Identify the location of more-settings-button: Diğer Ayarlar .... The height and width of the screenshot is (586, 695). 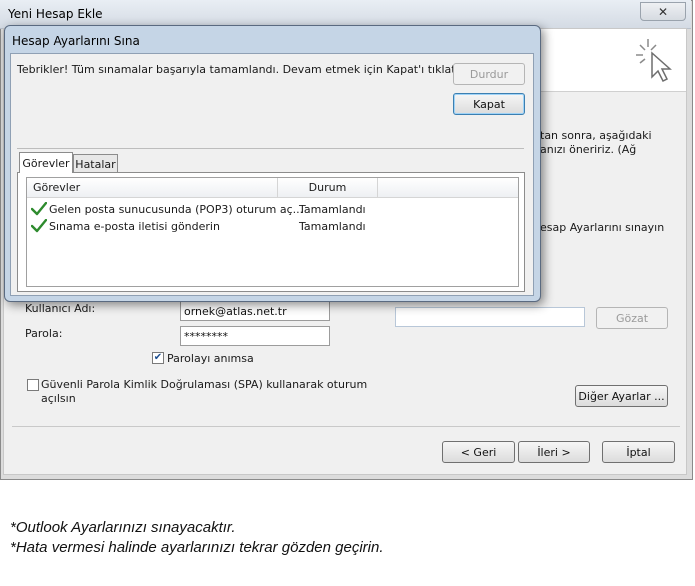
(621, 396).